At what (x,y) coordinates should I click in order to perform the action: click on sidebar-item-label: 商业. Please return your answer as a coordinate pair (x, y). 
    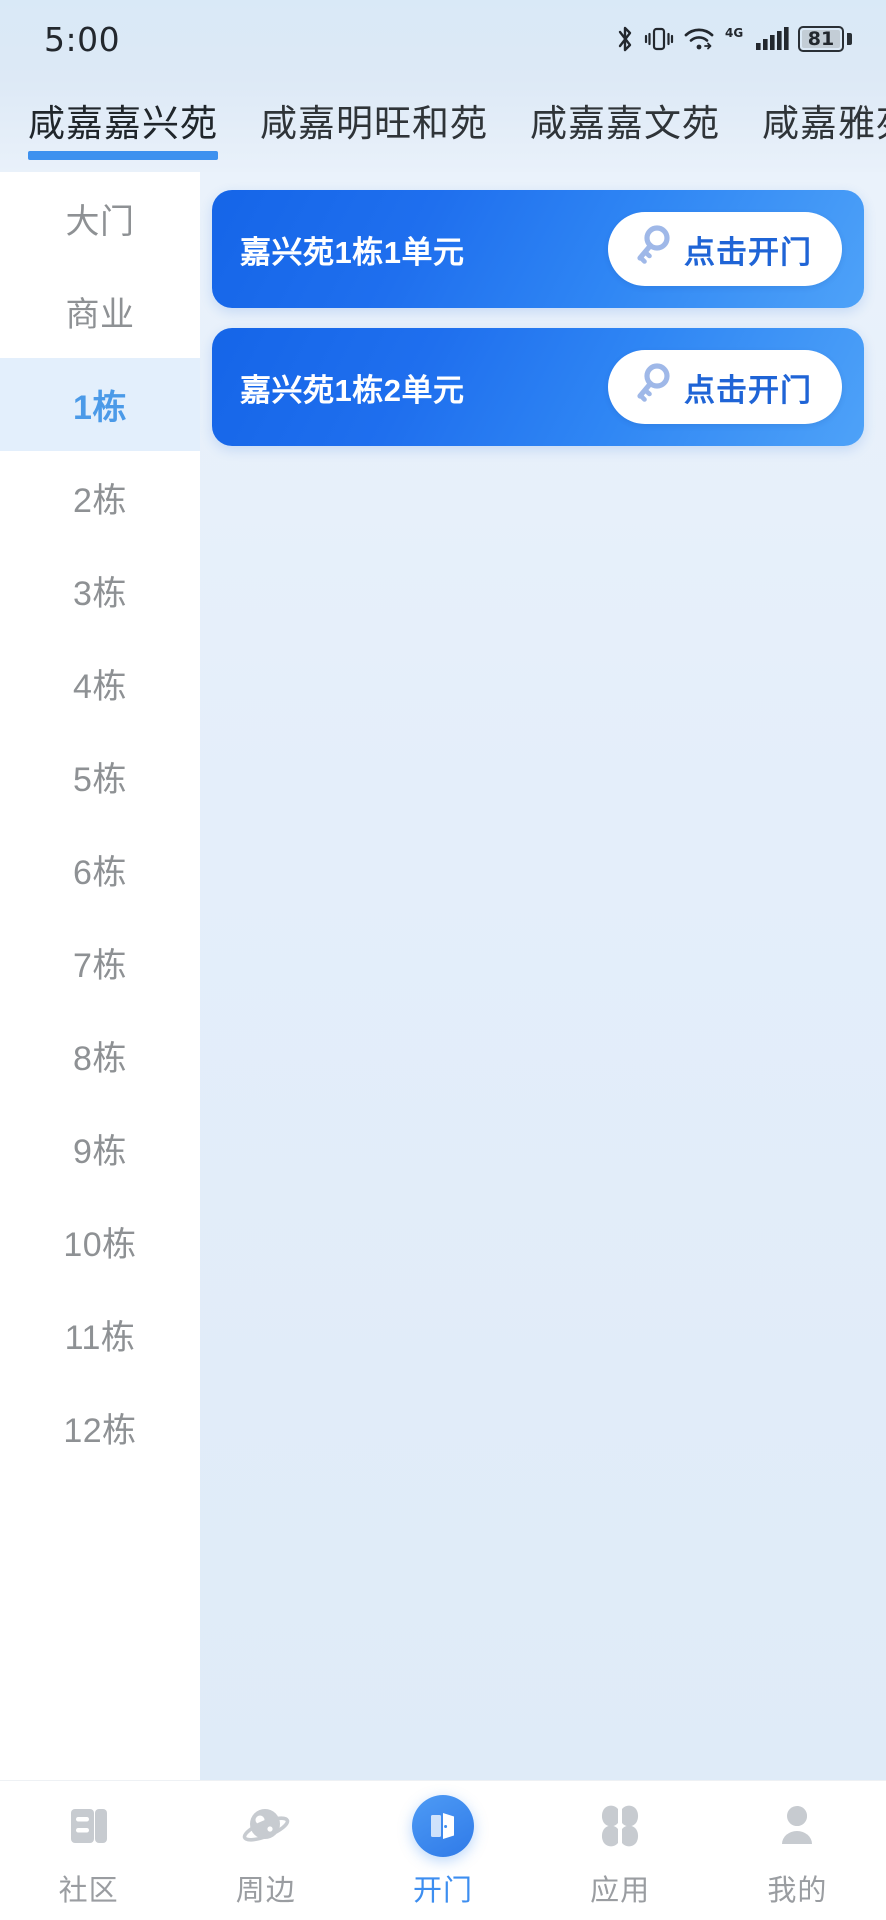
    Looking at the image, I should click on (100, 315).